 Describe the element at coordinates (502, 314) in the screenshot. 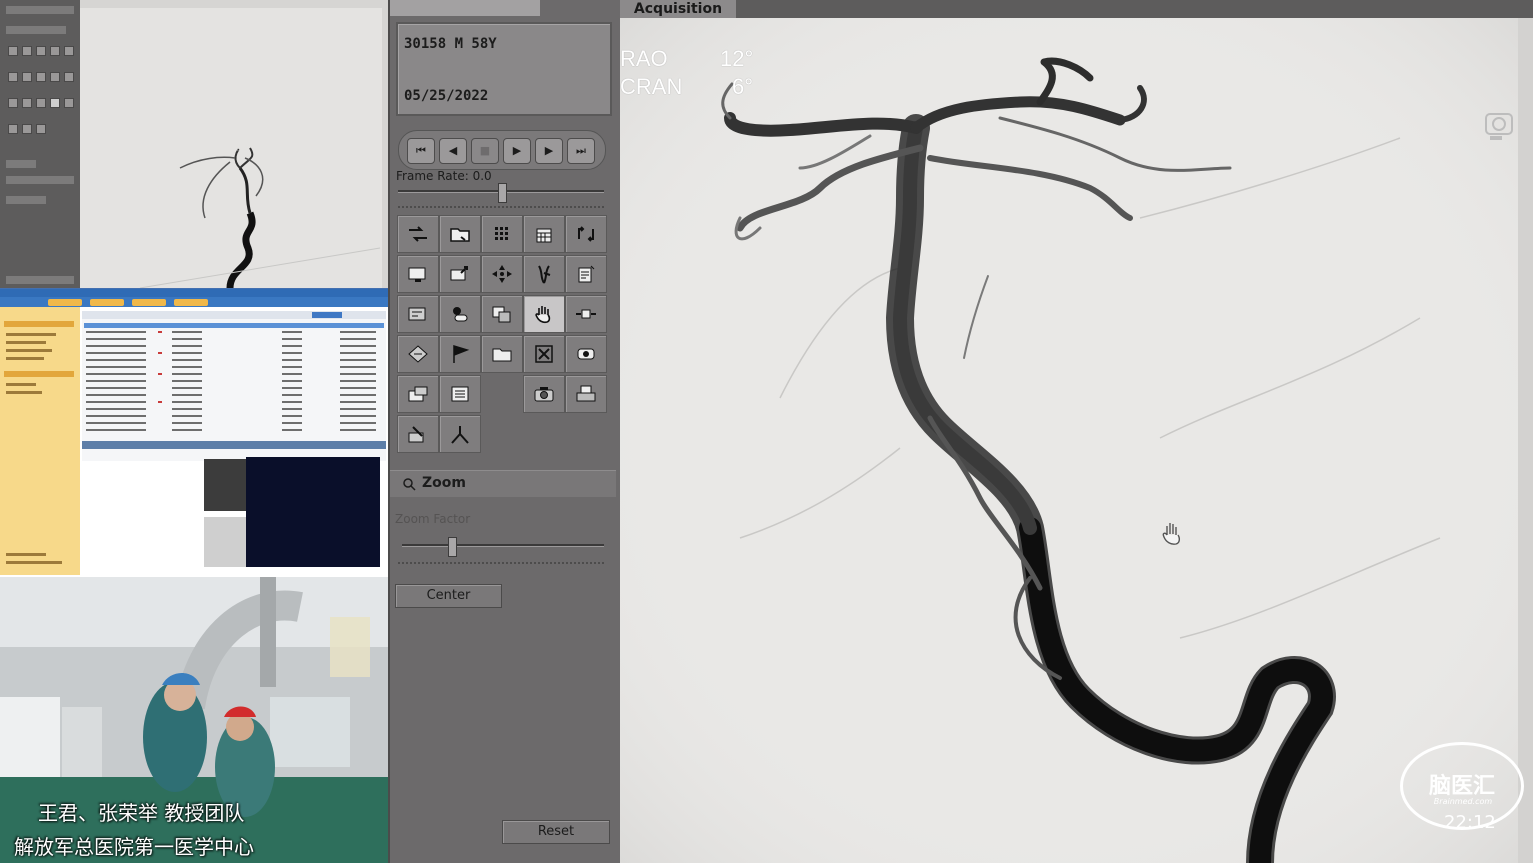

I see `overlay-icon` at that location.